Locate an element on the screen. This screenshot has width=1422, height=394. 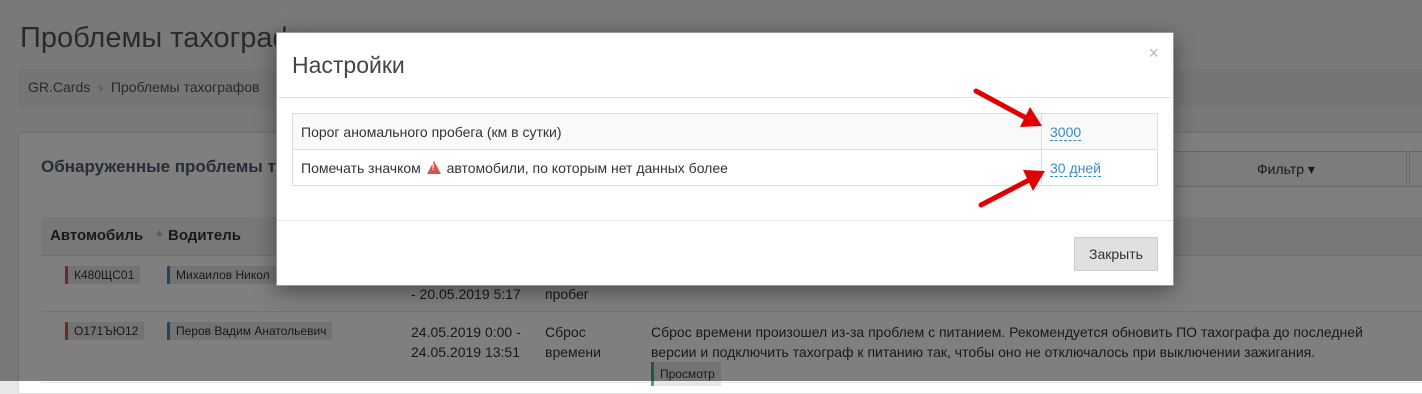
setting-label-before: Помечать значком is located at coordinates (361, 168).